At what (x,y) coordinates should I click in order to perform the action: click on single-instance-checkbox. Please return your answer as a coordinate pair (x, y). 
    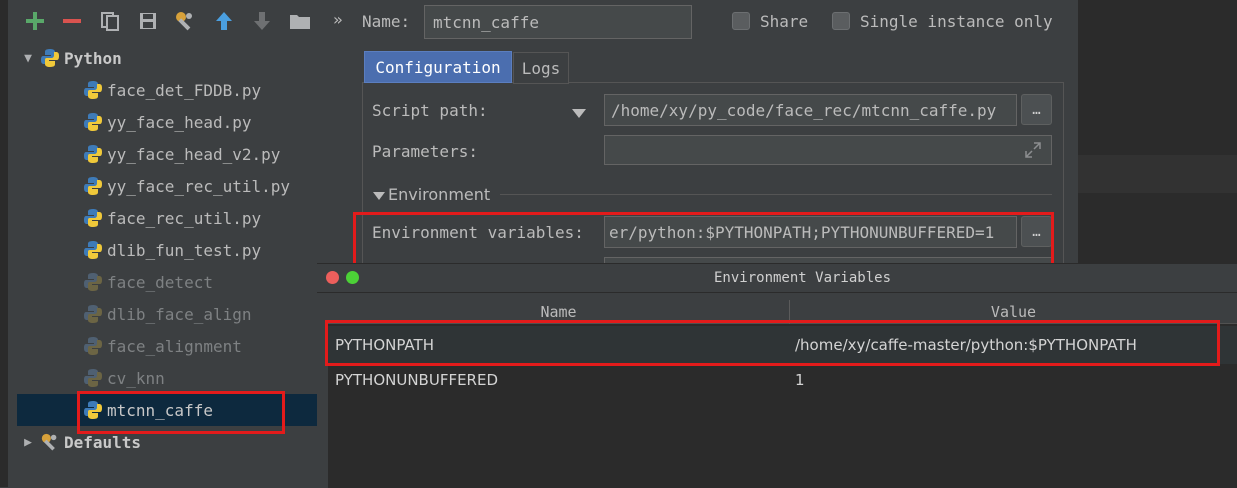
    Looking at the image, I should click on (841, 21).